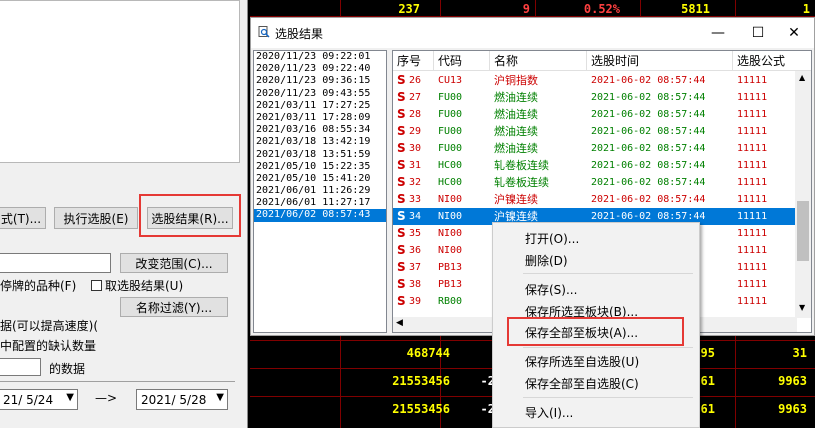 This screenshot has width=815, height=428. Describe the element at coordinates (320, 118) in the screenshot. I see `time-list-item: 2021/03/11 17:28:09` at that location.